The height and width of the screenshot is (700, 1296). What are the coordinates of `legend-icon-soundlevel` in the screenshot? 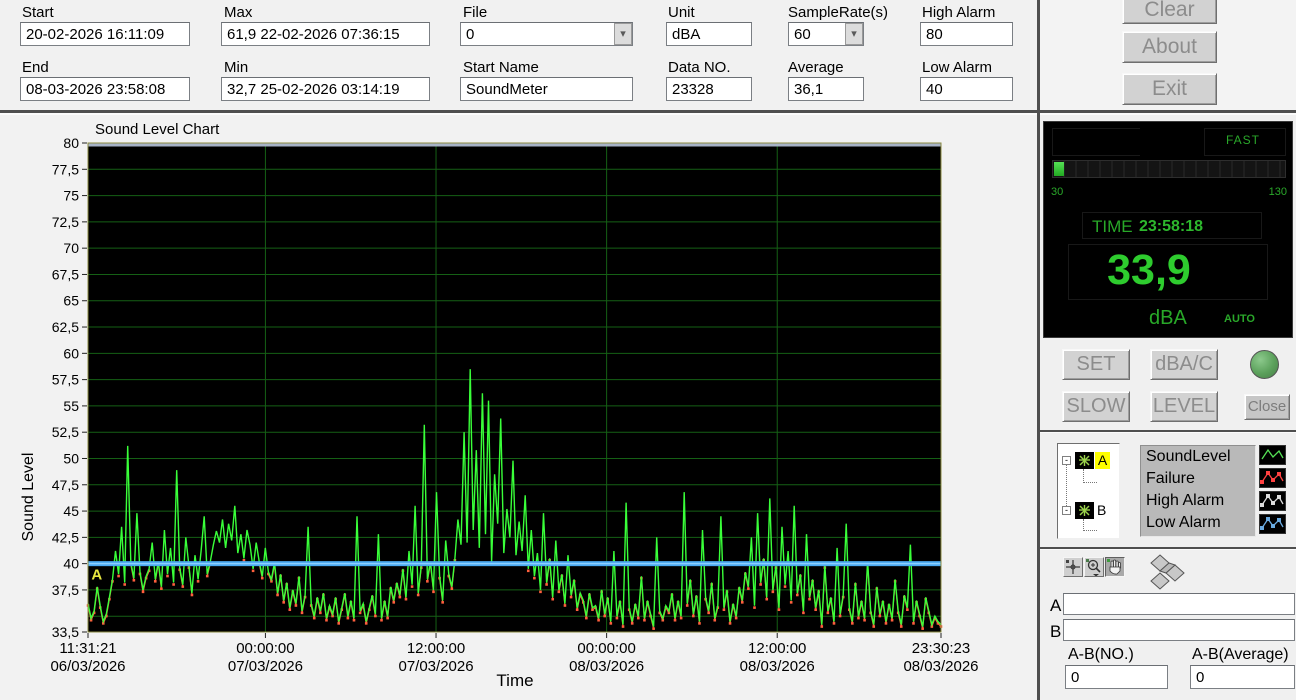 It's located at (1272, 455).